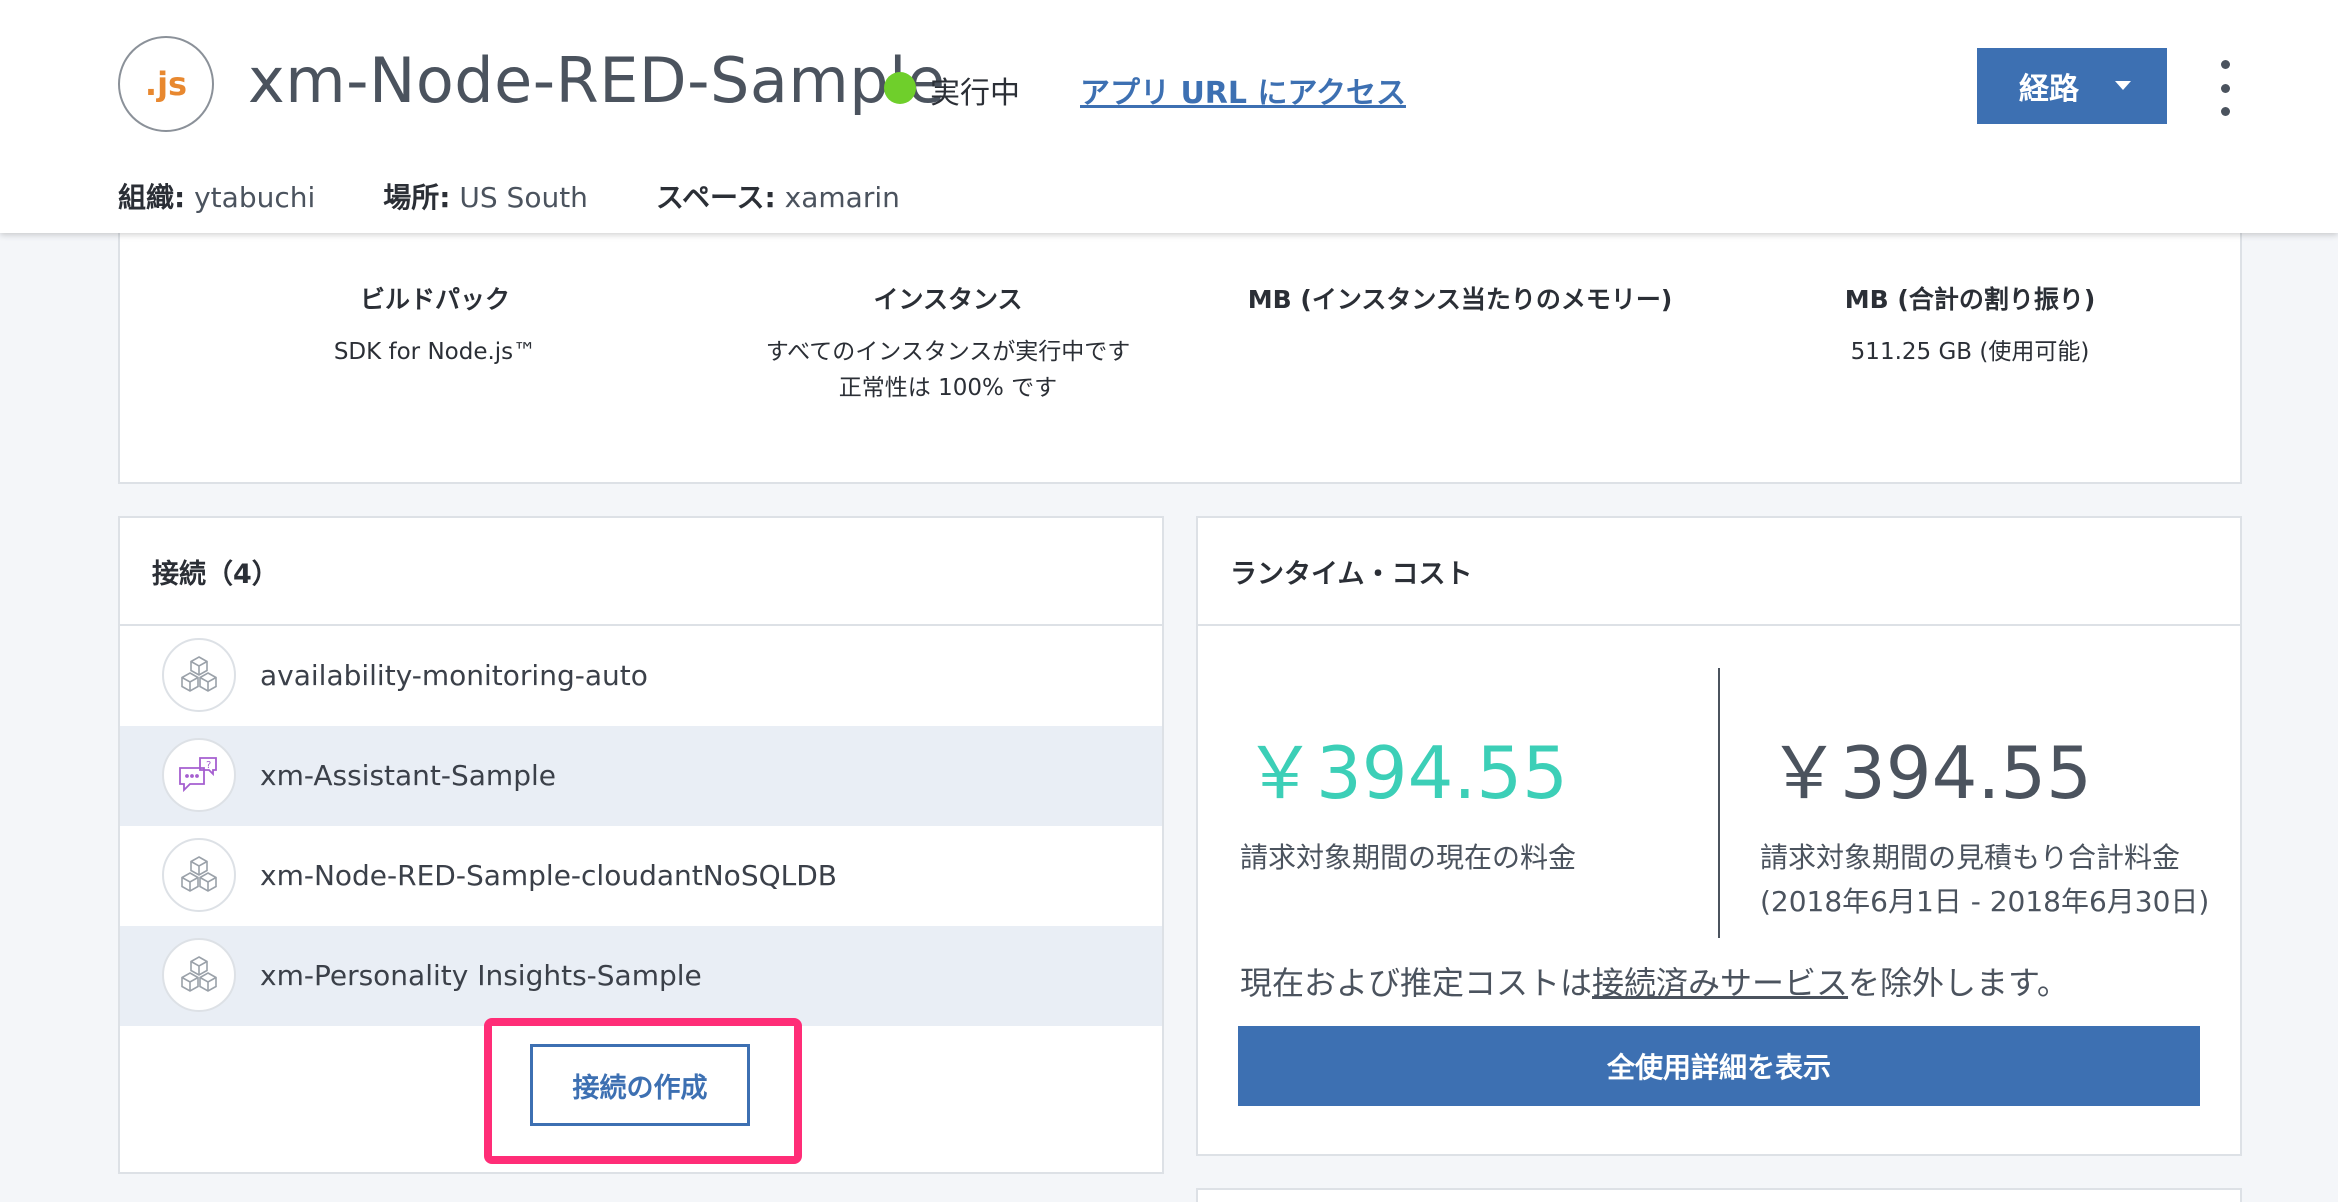  I want to click on billing-period: (2018年6月1日 - 2018年6月30日), so click(1985, 901).